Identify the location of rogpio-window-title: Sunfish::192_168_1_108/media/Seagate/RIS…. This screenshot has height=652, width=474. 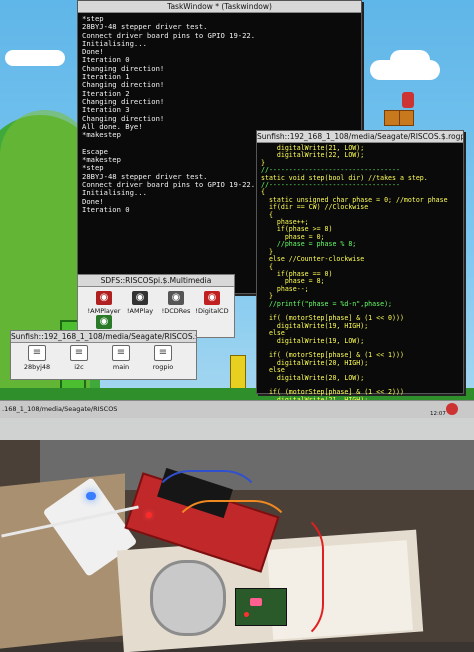
(103, 337).